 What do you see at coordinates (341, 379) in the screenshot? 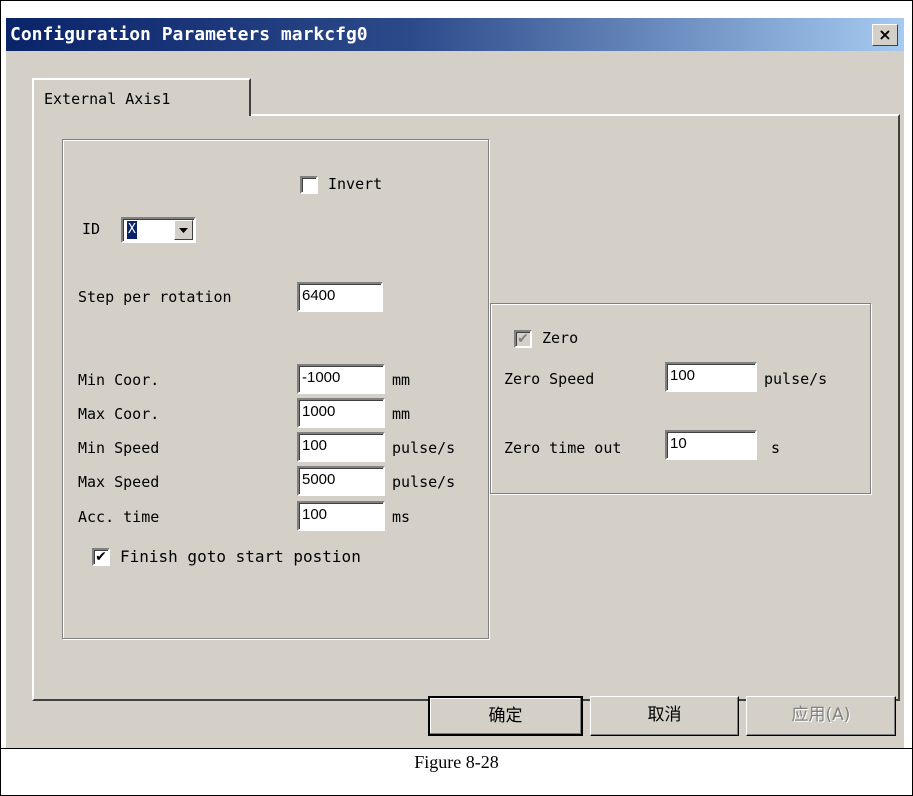
I see `min-coor-input: -1000` at bounding box center [341, 379].